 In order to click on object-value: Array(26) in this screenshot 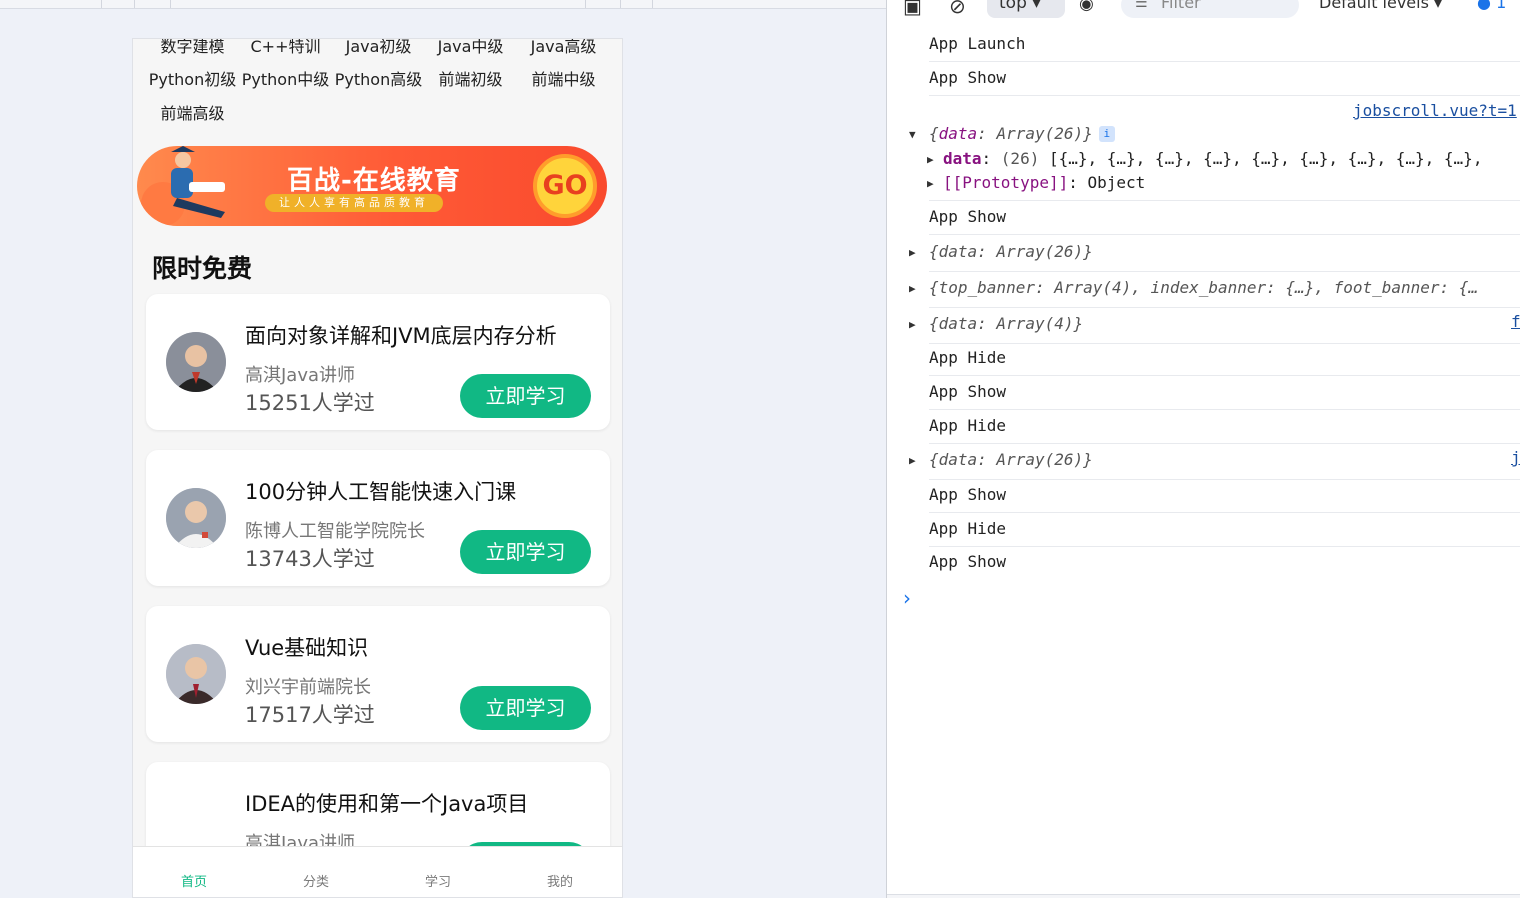, I will do `click(1040, 133)`.